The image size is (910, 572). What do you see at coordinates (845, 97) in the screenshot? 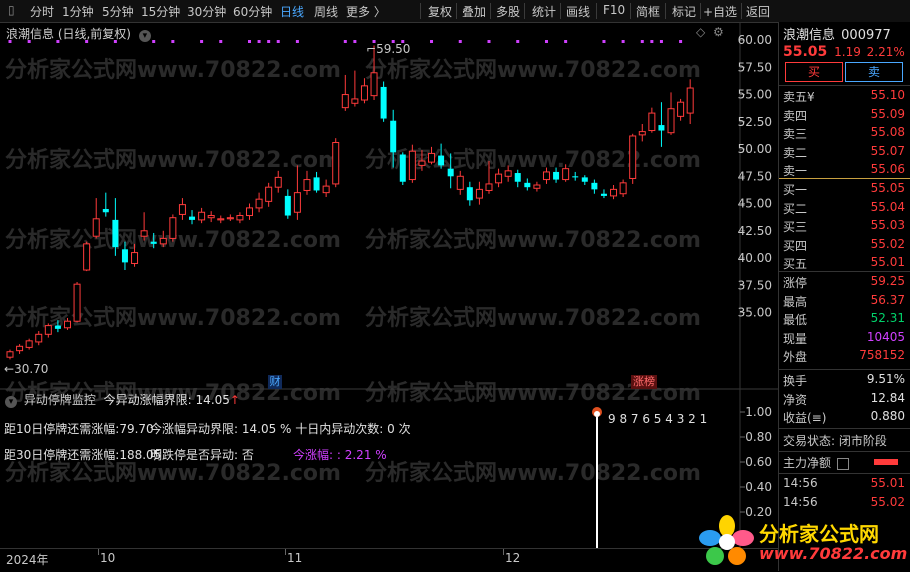
I see `ask-row: 卖五¥ 55.10` at bounding box center [845, 97].